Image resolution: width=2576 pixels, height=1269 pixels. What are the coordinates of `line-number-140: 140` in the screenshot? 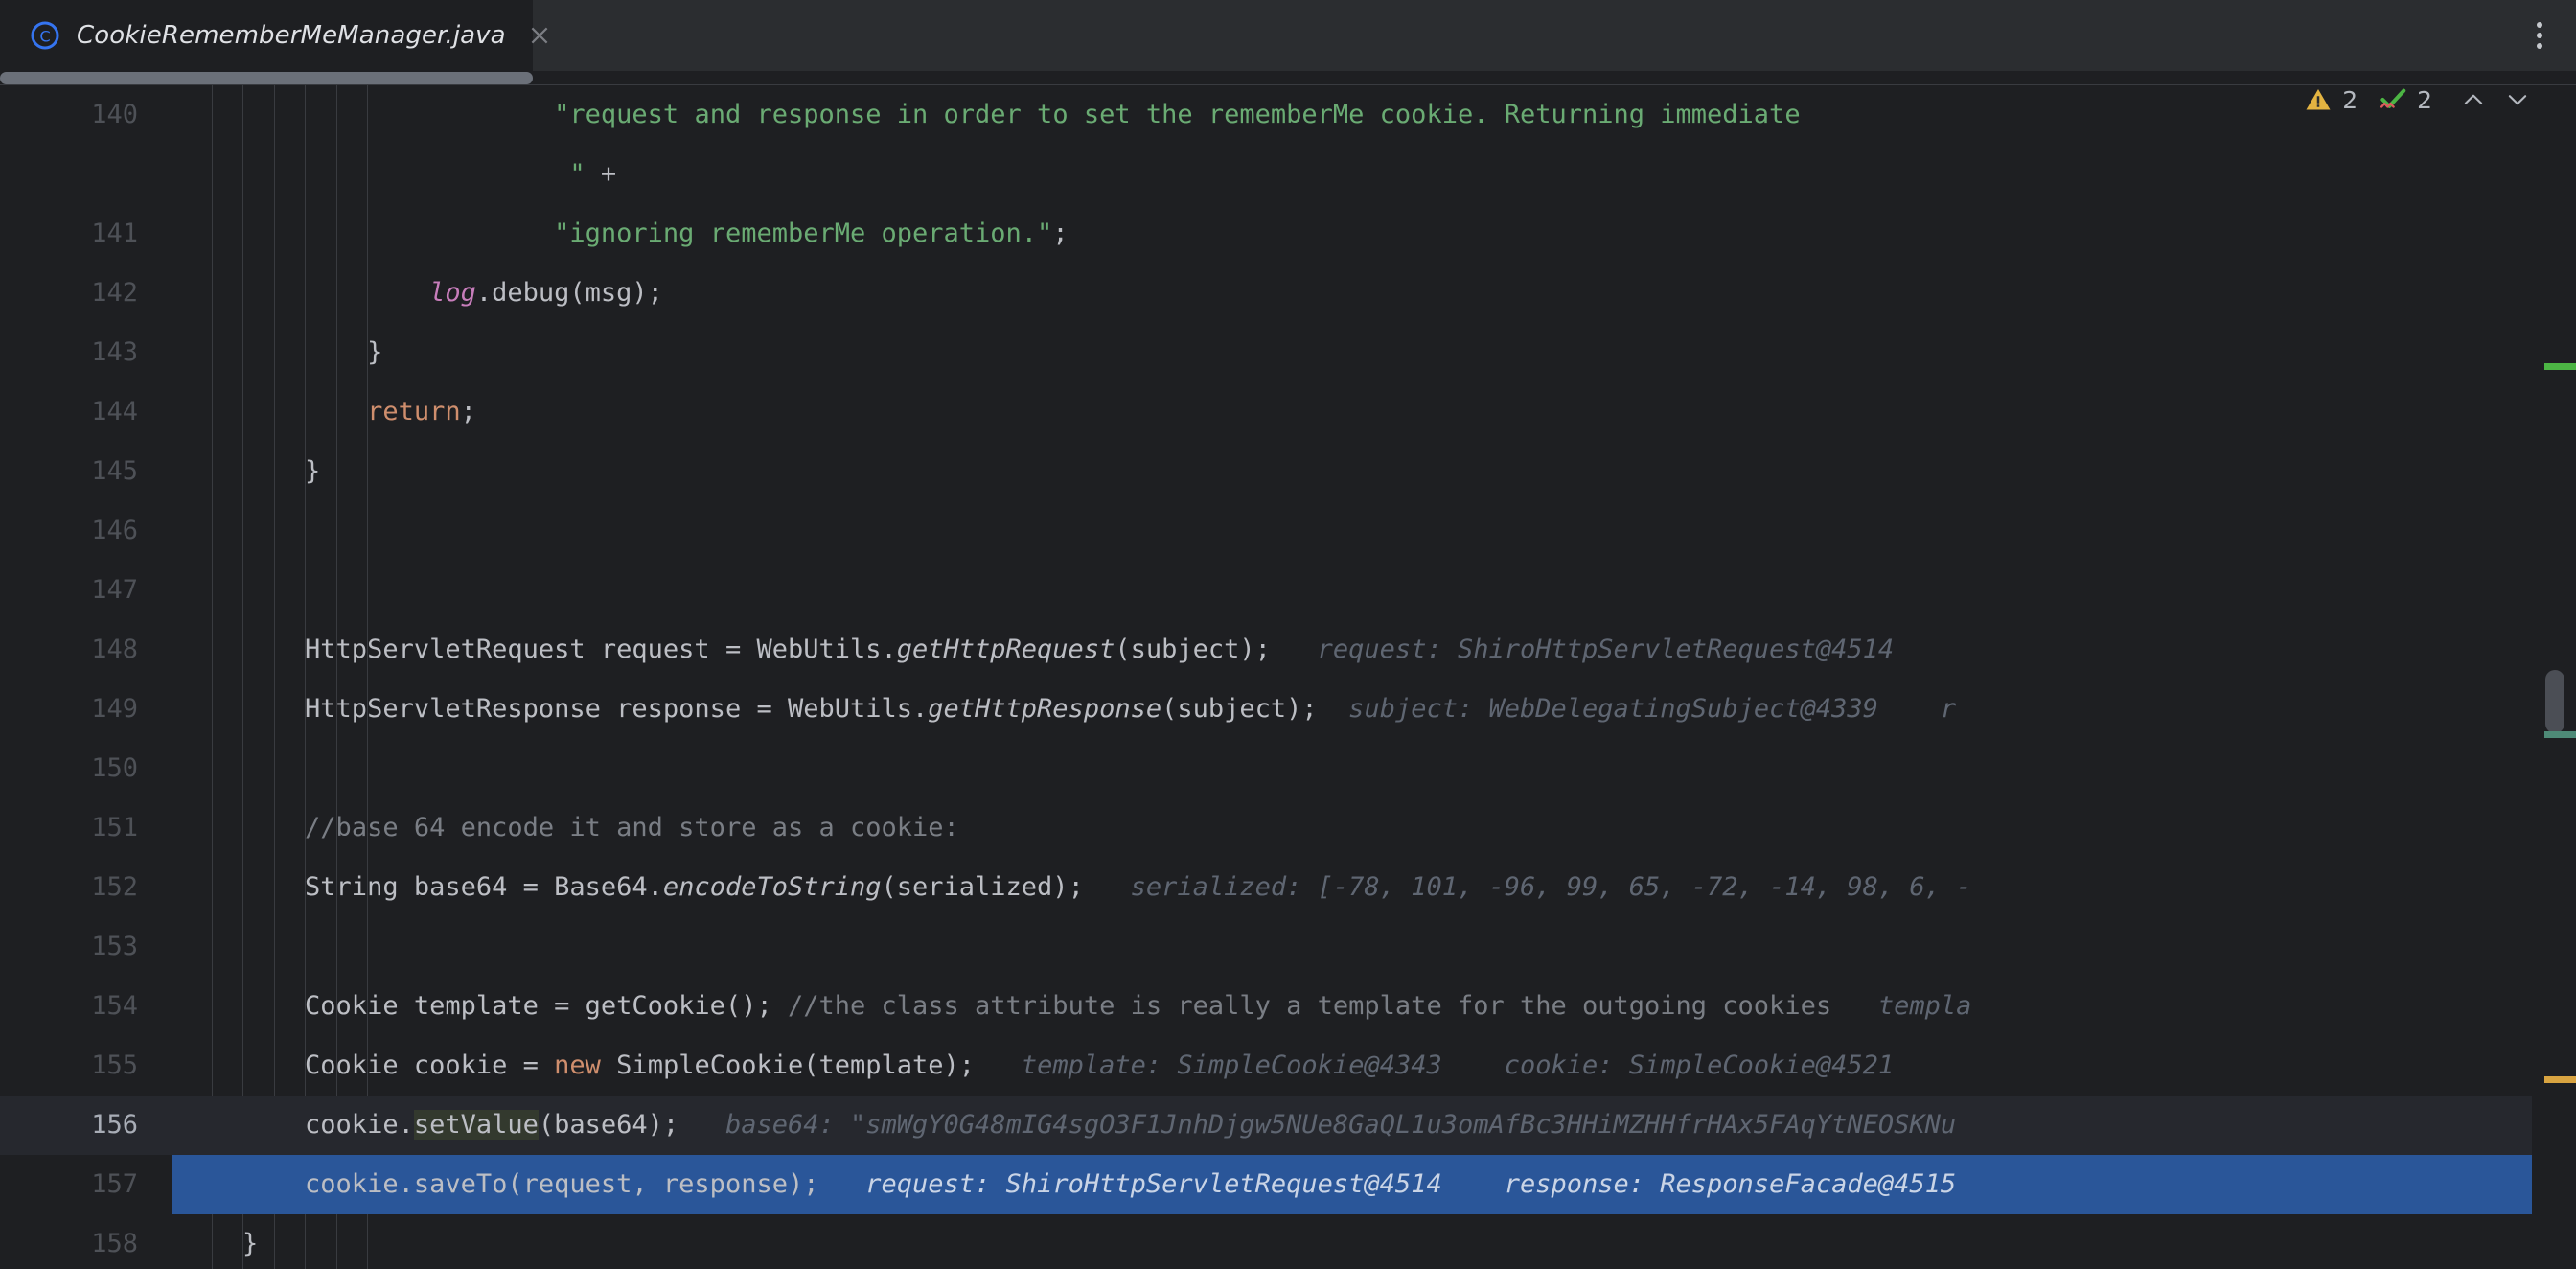 It's located at (86, 115).